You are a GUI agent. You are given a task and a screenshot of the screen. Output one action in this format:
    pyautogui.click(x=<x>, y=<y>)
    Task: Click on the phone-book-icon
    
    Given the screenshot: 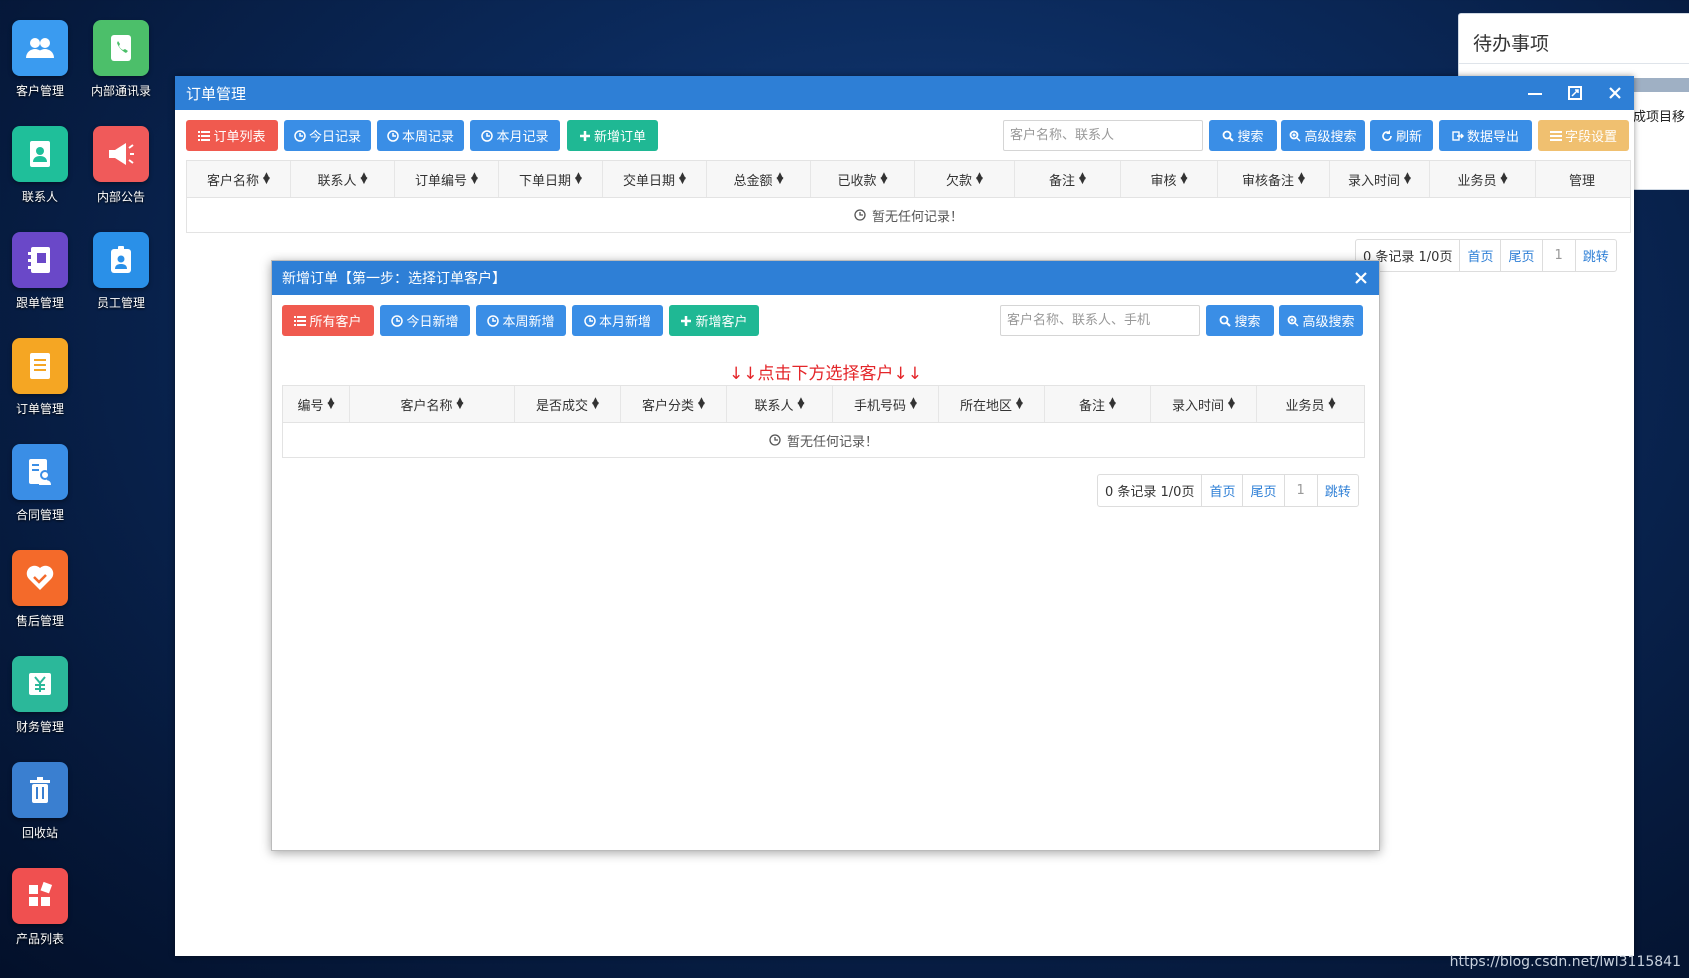 What is the action you would take?
    pyautogui.click(x=121, y=48)
    